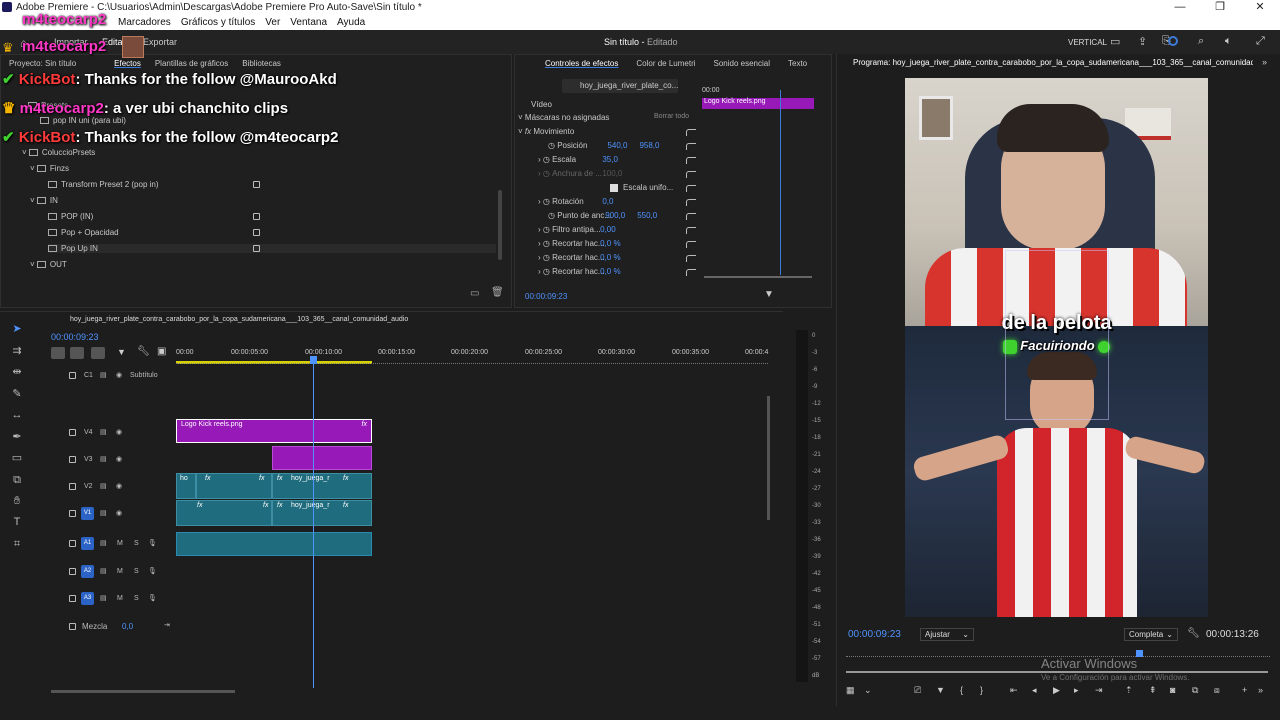  Describe the element at coordinates (610, 243) in the screenshot. I see `crop-1-value: 0,0 %` at that location.